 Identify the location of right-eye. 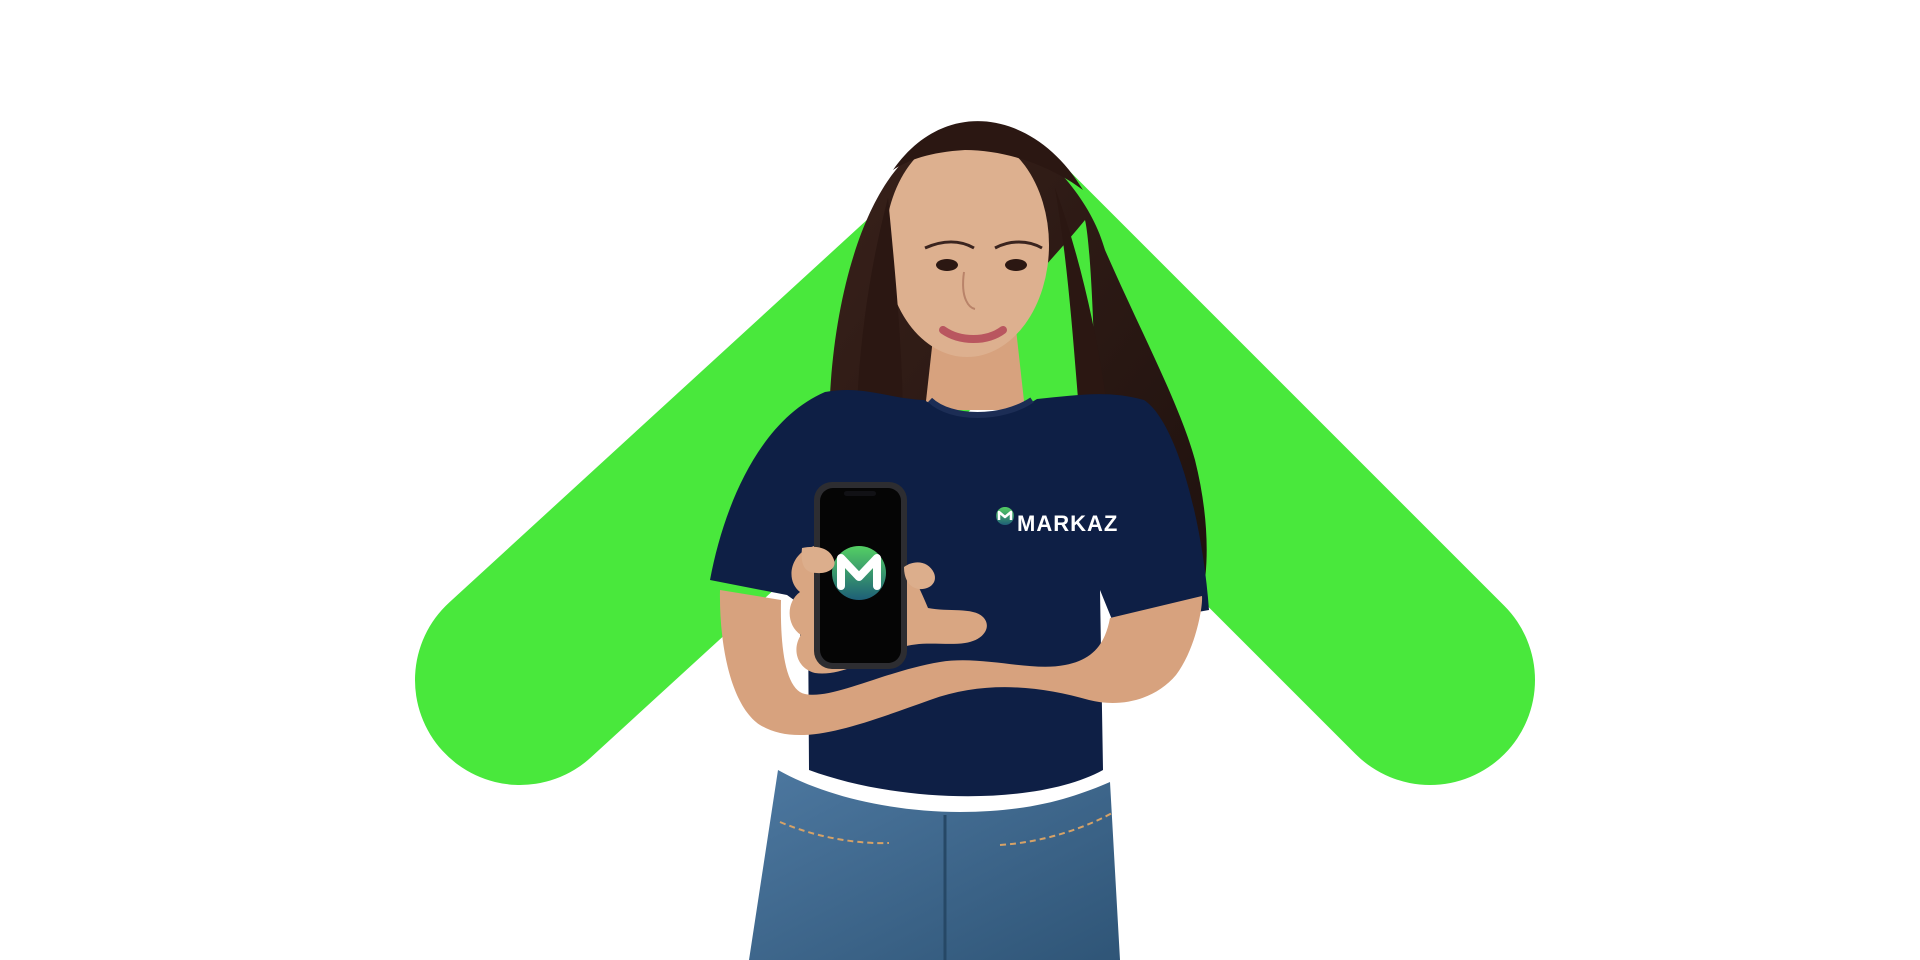
(1016, 265).